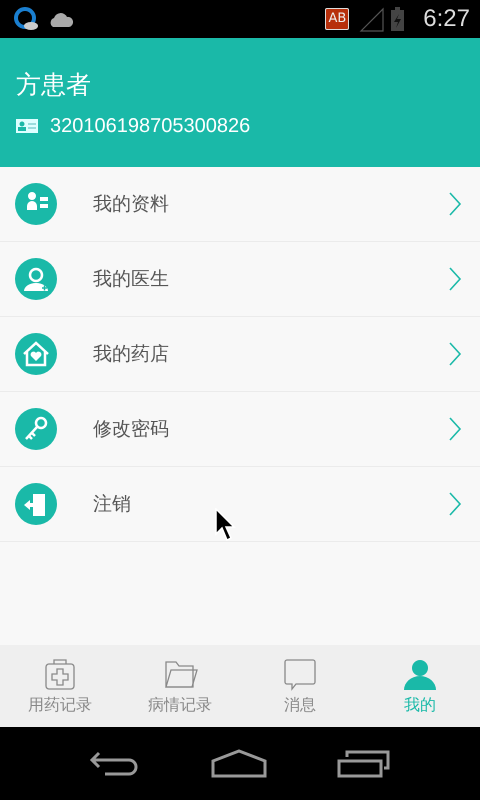  Describe the element at coordinates (36, 504) in the screenshot. I see `exit-door-icon` at that location.